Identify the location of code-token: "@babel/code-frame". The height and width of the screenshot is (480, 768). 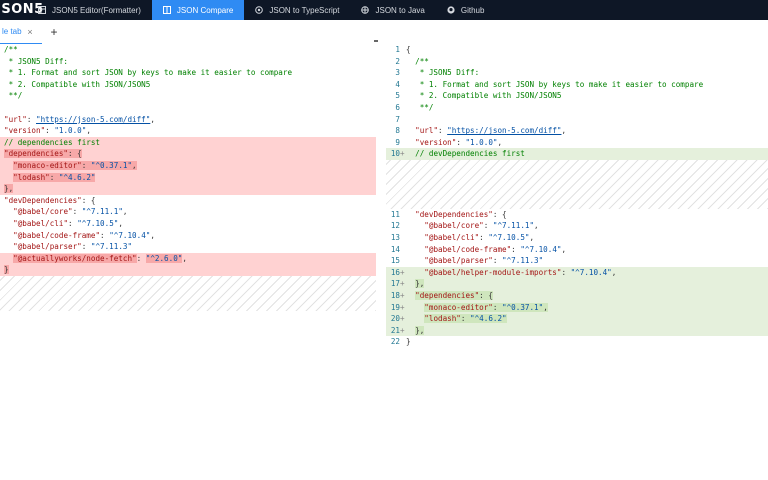
(468, 249).